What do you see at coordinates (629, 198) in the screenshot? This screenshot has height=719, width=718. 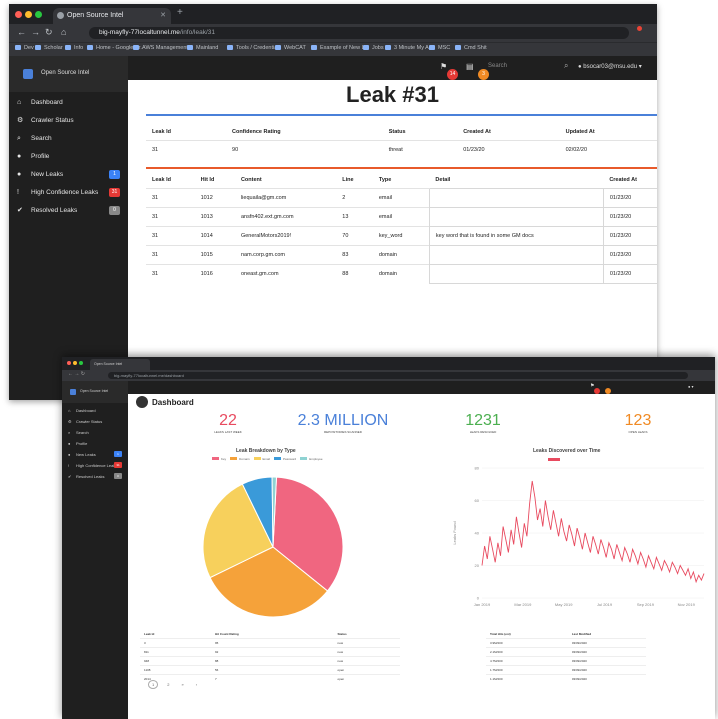 I see `table-cell: 01/23/20` at bounding box center [629, 198].